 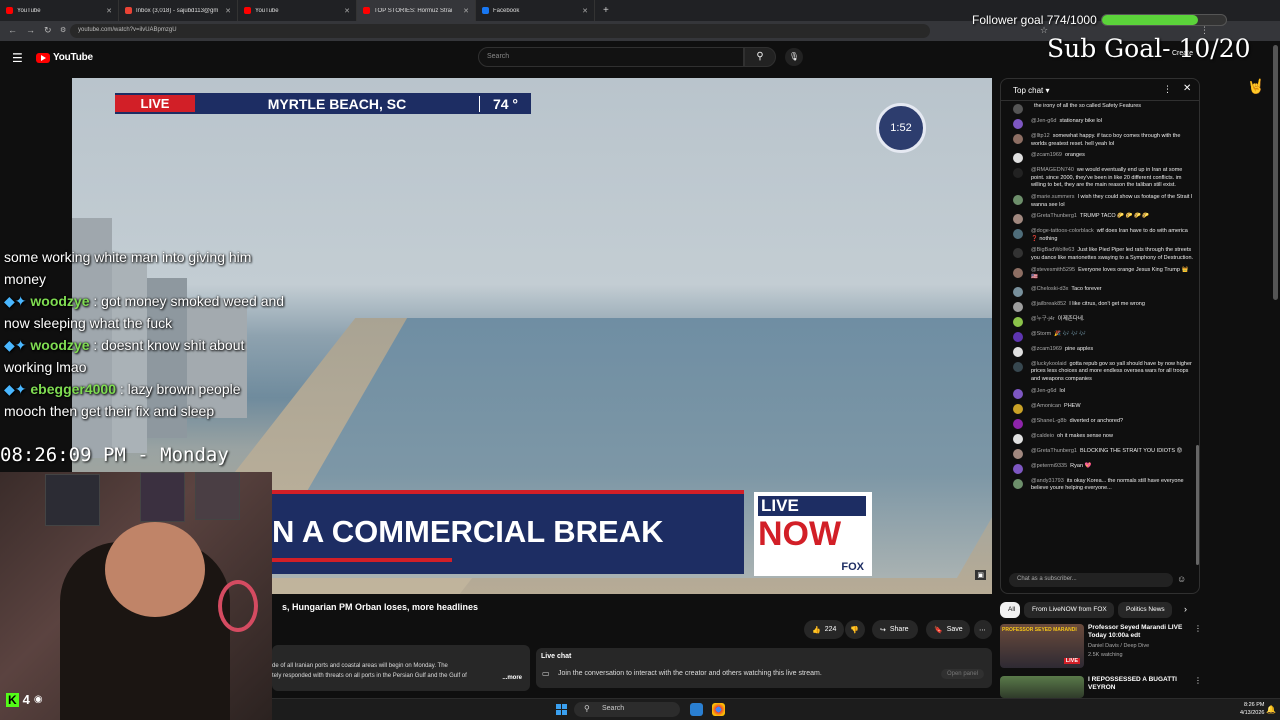 What do you see at coordinates (1031, 90) in the screenshot?
I see `top-chat-dropdown: Top chat ▾` at bounding box center [1031, 90].